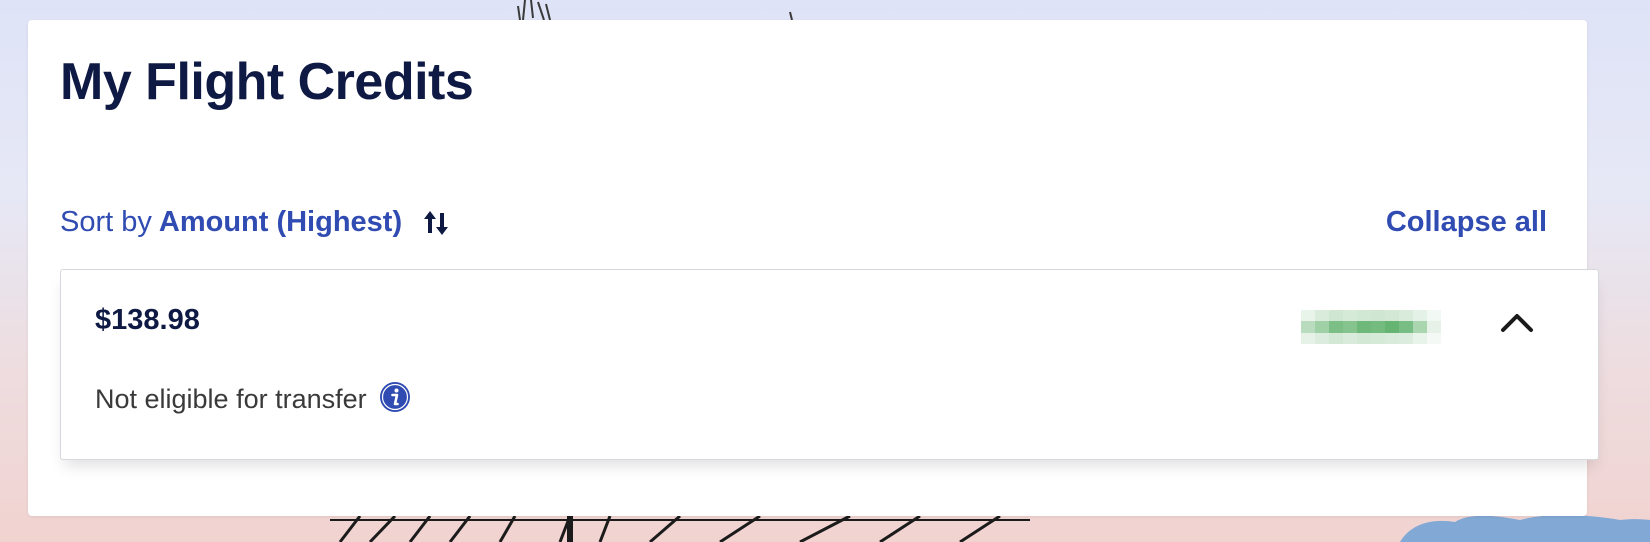  What do you see at coordinates (655, 10) in the screenshot?
I see `tree-silhouette-top` at bounding box center [655, 10].